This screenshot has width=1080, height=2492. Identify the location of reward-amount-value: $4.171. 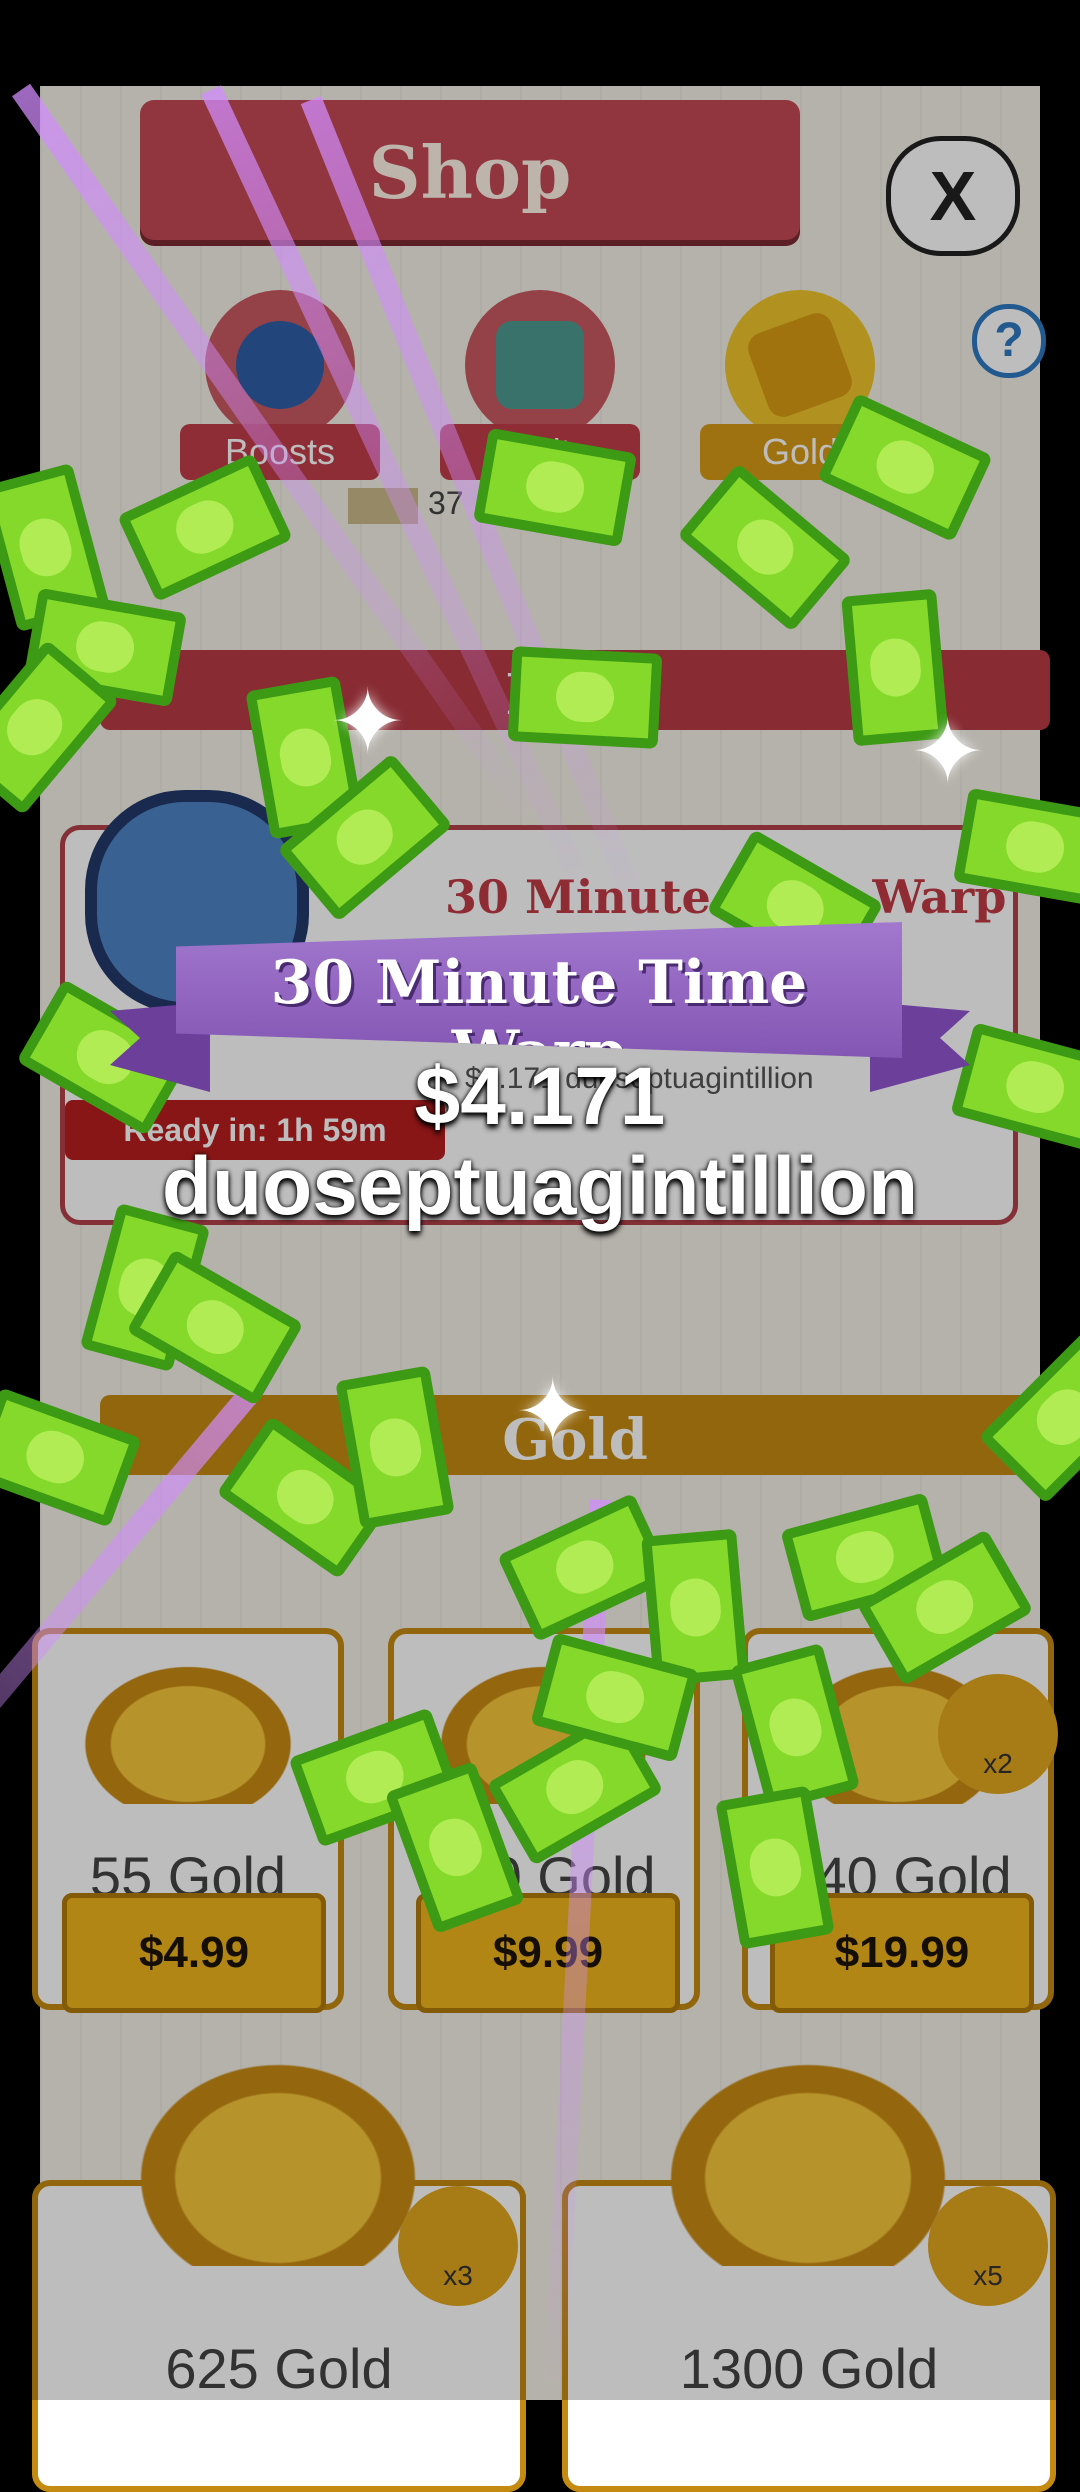
(540, 1096).